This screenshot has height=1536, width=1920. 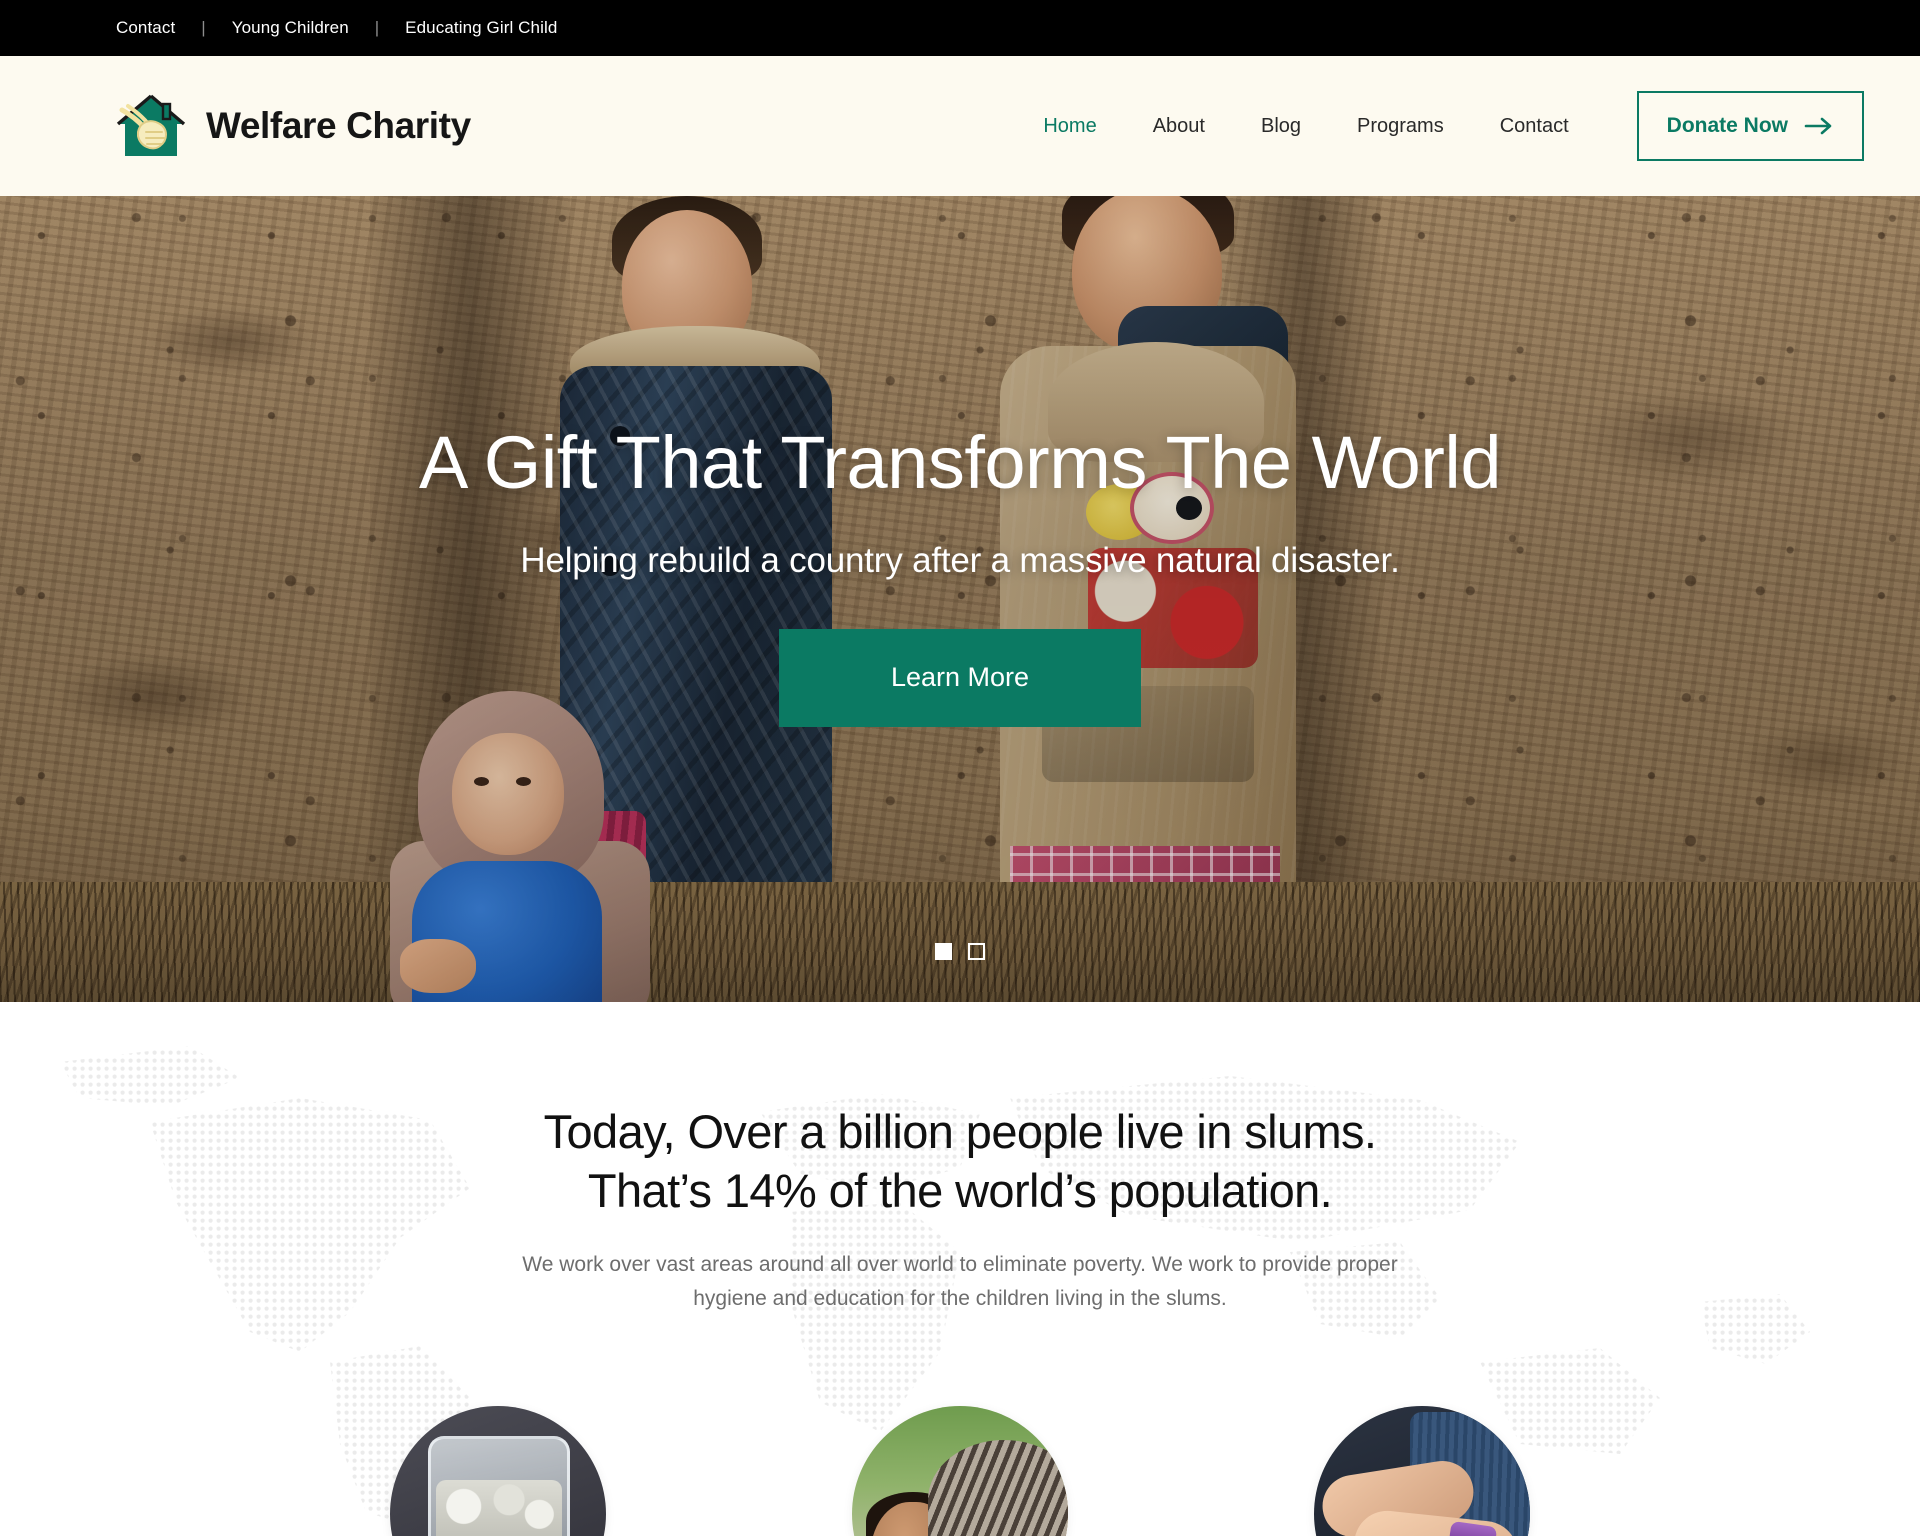 I want to click on nav-item-home: Home, so click(x=1069, y=126).